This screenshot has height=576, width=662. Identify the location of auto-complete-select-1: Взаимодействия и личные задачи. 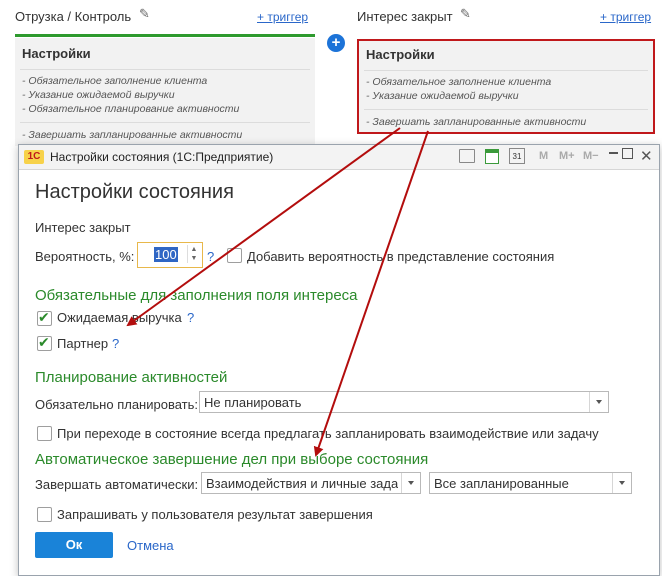
(311, 483).